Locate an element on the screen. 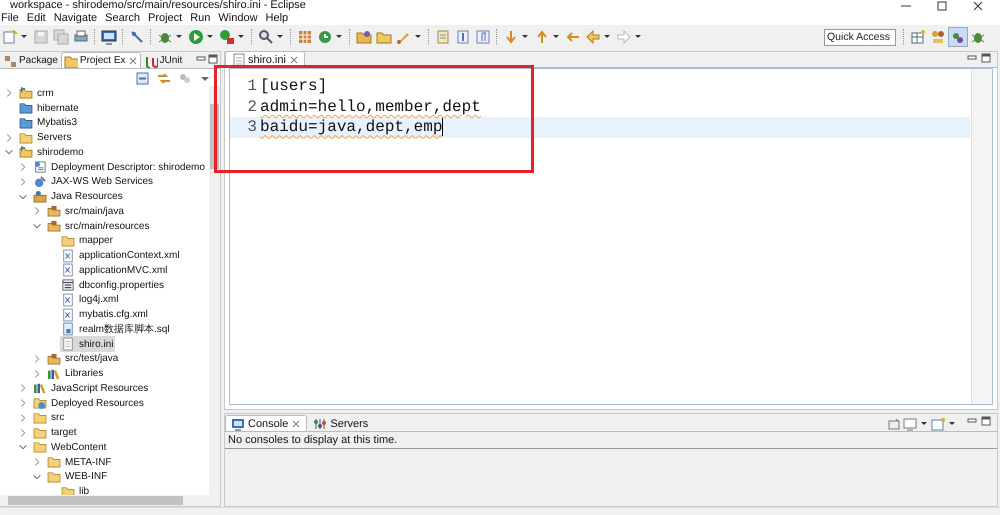 This screenshot has height=515, width=1000. line-number: 3 is located at coordinates (251, 127).